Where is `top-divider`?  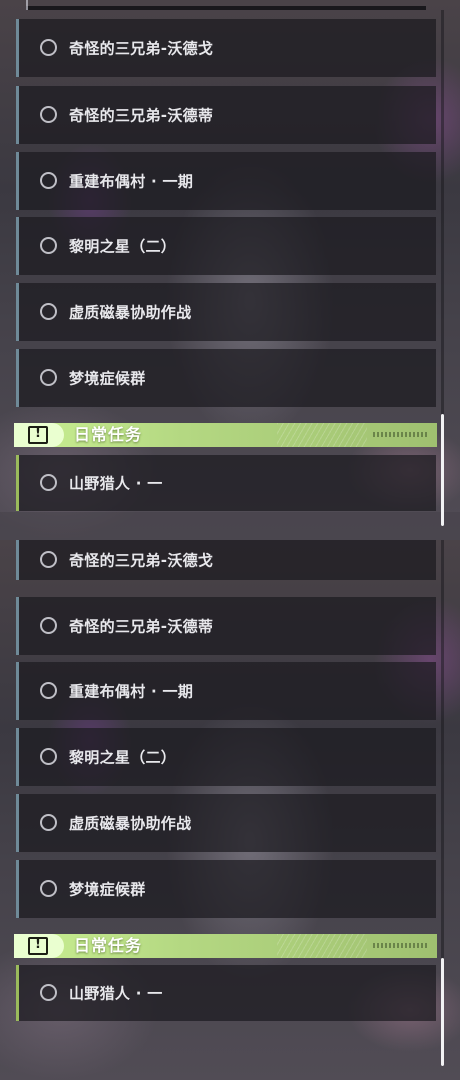
top-divider is located at coordinates (226, 8).